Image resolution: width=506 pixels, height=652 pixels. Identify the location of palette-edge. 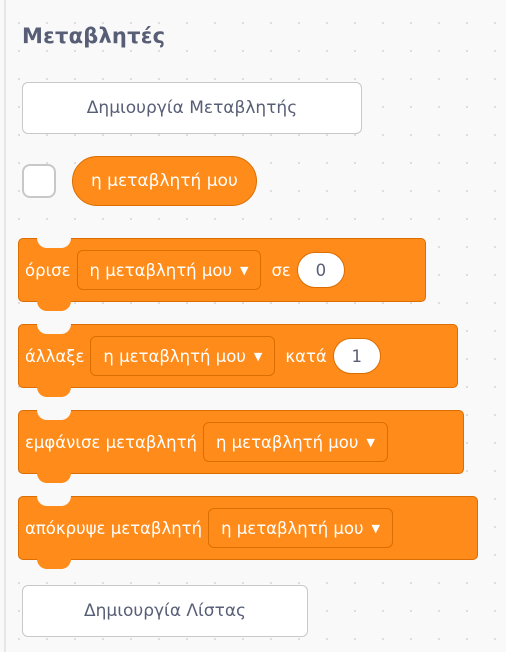
(5, 326).